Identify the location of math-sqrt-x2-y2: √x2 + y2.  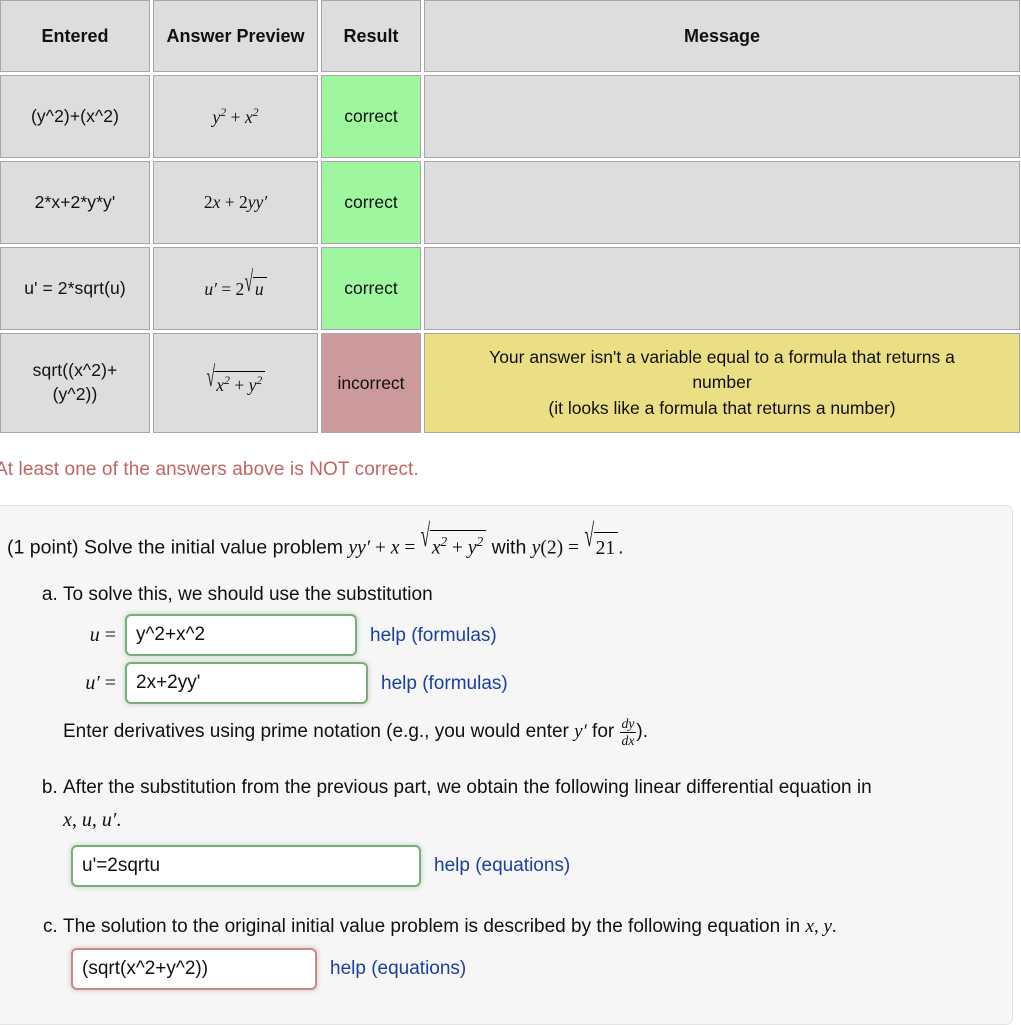
(453, 541).